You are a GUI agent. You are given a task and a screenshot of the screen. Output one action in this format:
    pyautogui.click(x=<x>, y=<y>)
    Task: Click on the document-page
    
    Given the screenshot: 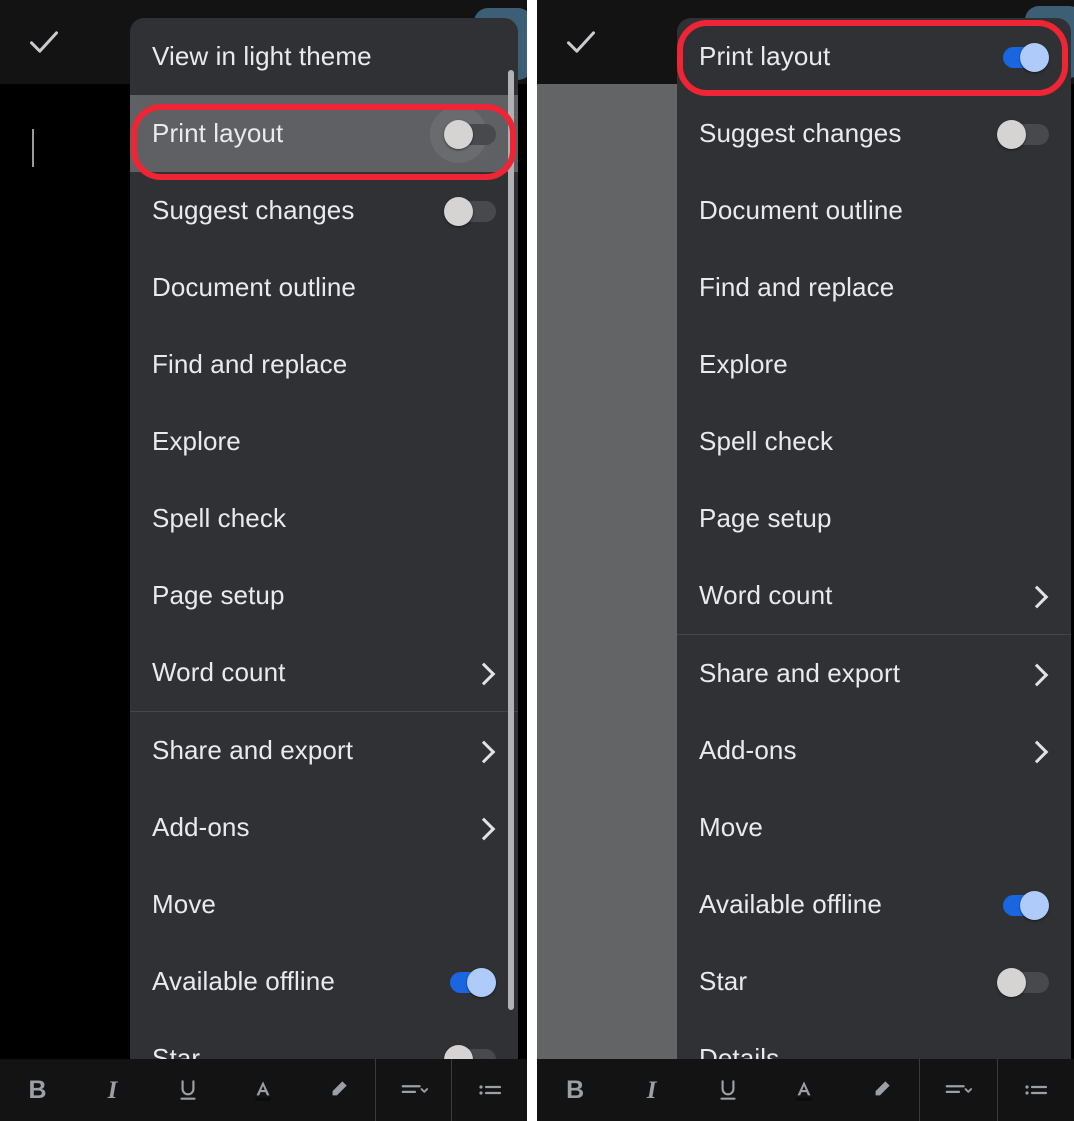 What is the action you would take?
    pyautogui.click(x=607, y=571)
    